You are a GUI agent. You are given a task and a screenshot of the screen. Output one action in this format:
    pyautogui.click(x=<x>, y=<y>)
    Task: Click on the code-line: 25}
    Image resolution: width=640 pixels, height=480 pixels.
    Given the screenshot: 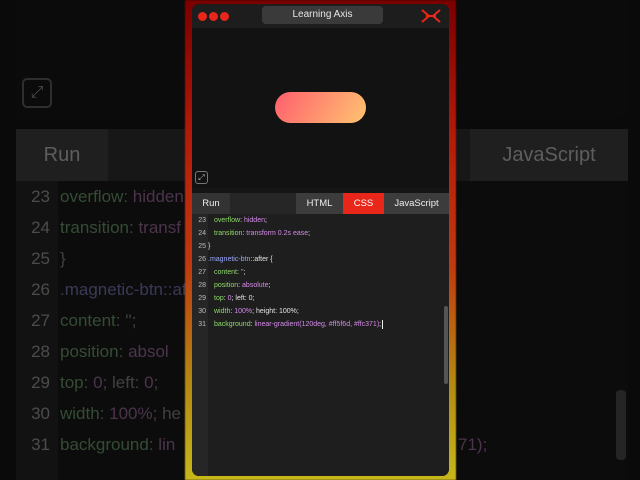 What is the action you would take?
    pyautogui.click(x=204, y=246)
    